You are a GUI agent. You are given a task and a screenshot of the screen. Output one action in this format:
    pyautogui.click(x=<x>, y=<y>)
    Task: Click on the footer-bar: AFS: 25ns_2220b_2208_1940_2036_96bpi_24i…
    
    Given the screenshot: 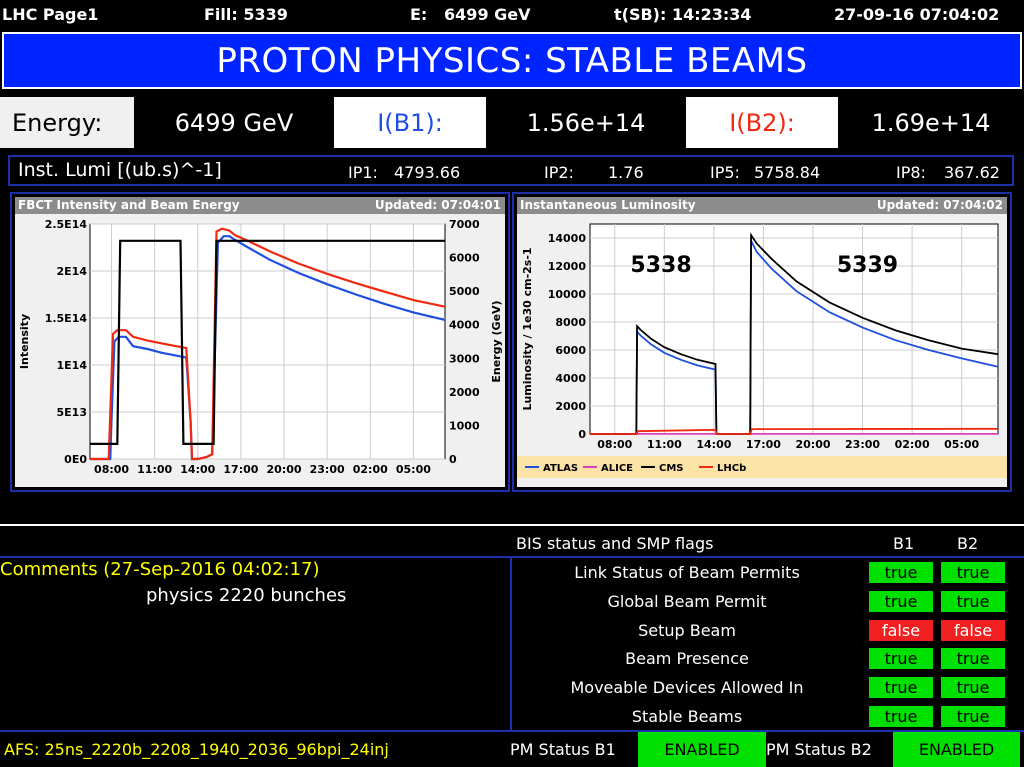 What is the action you would take?
    pyautogui.click(x=512, y=748)
    